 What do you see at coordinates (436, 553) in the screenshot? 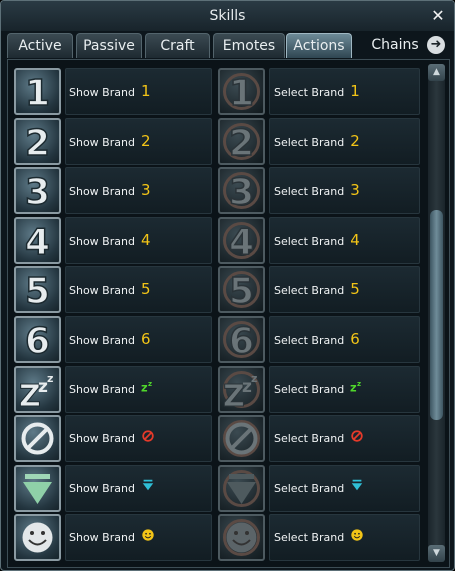
I see `scroll-down-button: ▼` at bounding box center [436, 553].